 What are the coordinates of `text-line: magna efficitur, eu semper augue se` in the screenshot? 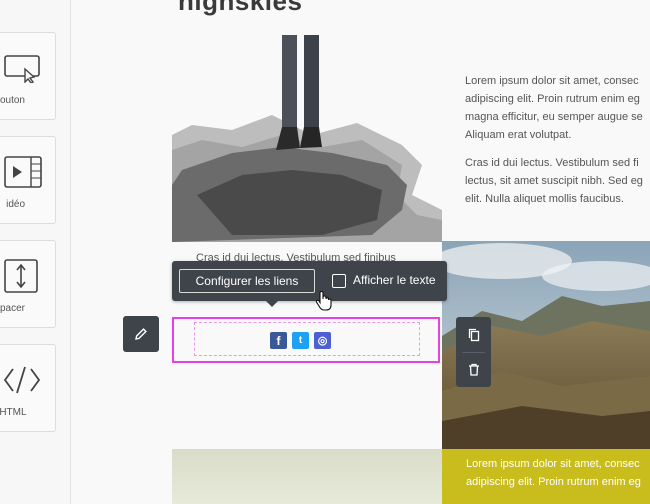 It's located at (554, 117).